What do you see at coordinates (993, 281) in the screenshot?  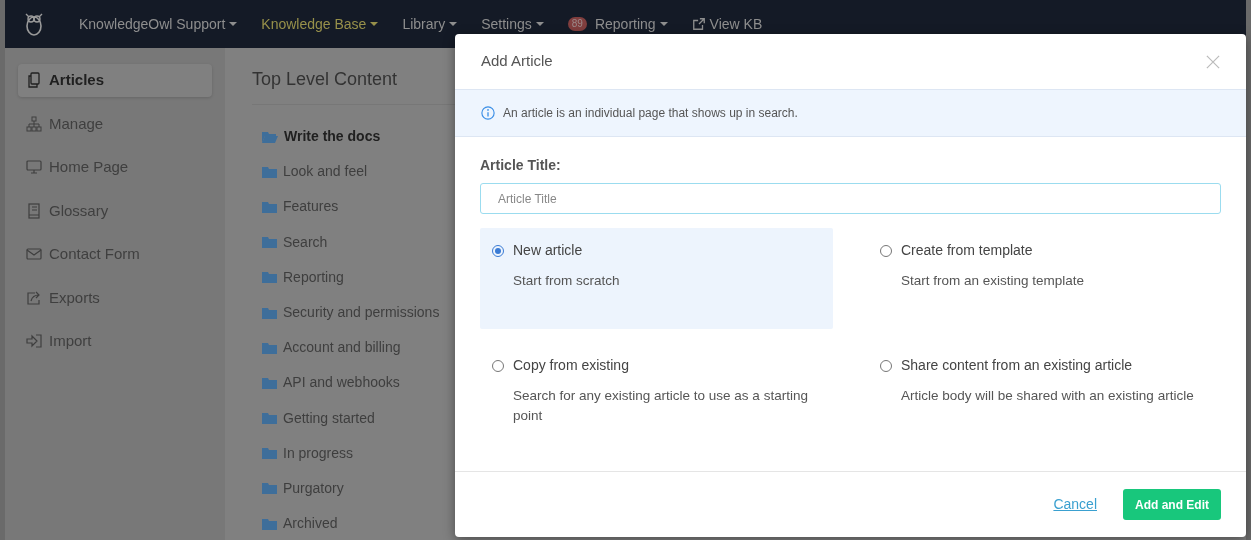 I see `option-description: Start from an existing template` at bounding box center [993, 281].